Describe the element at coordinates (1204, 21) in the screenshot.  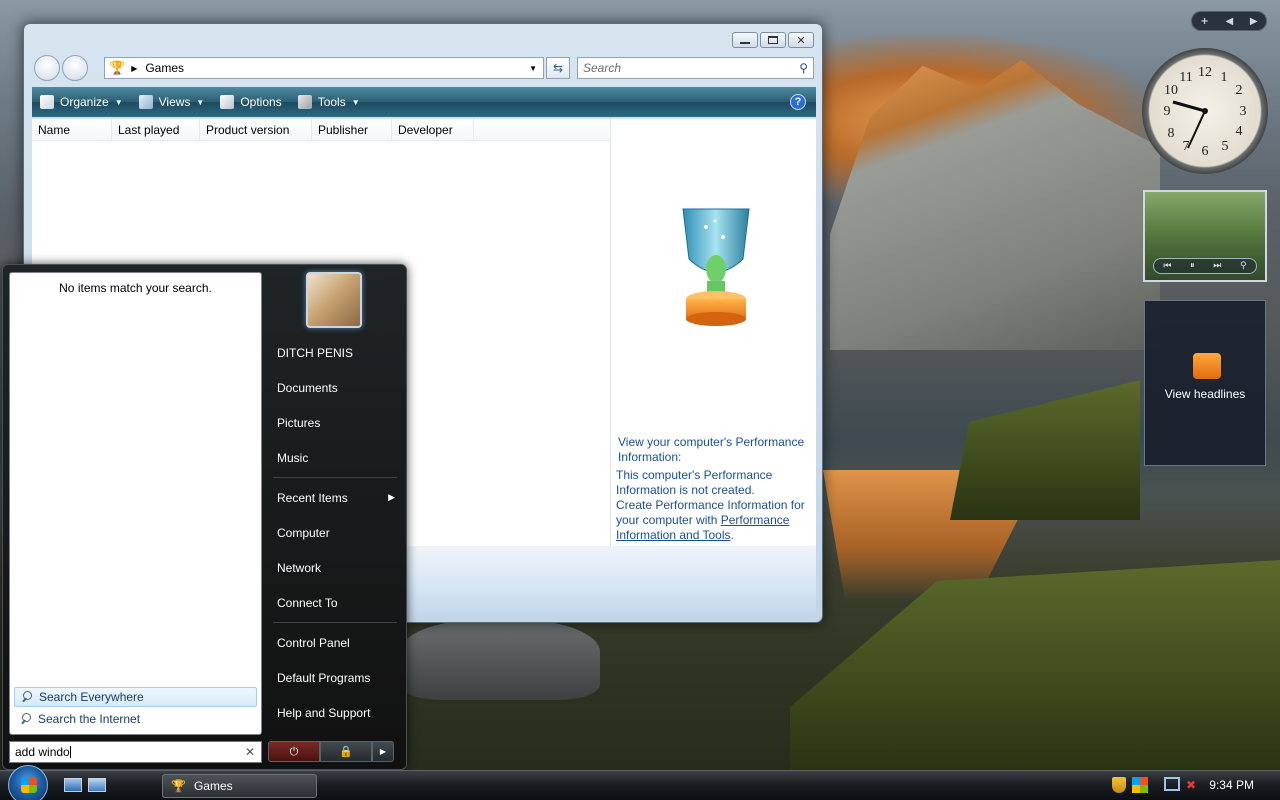
I see `add-gadget-icon: +` at that location.